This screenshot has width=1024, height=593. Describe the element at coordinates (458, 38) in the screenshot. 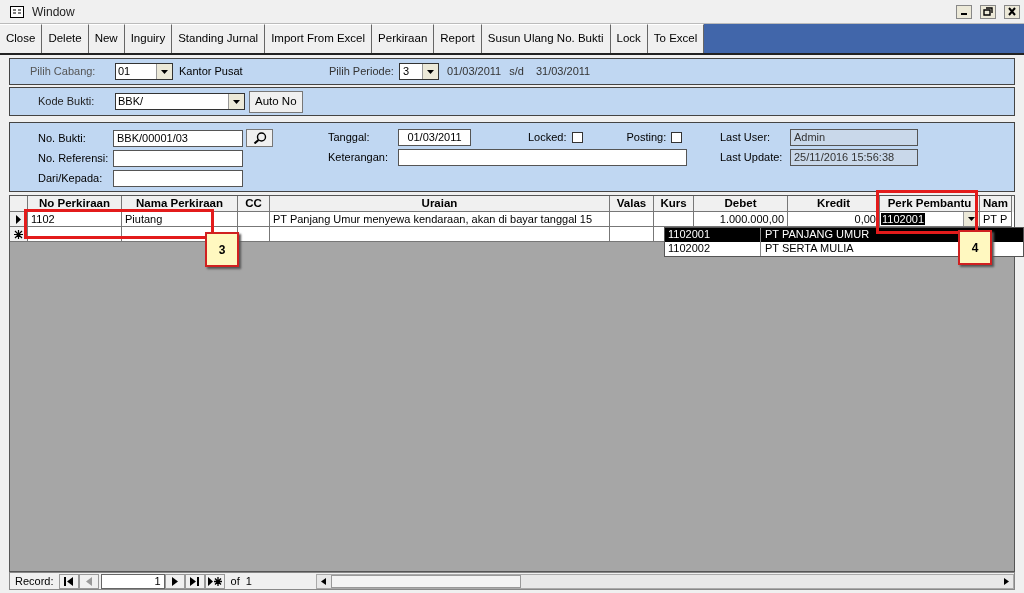

I see `toolbar-button: Report` at that location.